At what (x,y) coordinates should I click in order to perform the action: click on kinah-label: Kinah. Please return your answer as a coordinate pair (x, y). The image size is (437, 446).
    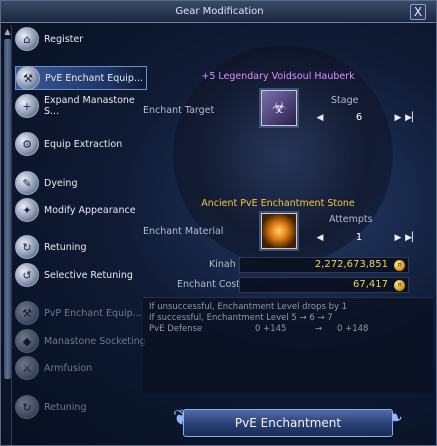
    Looking at the image, I should click on (222, 264).